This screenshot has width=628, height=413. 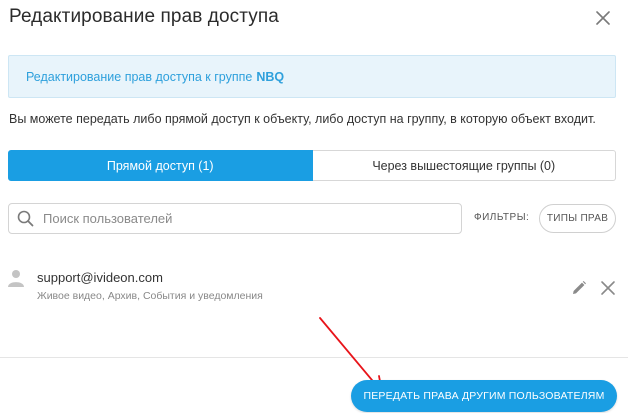 What do you see at coordinates (270, 76) in the screenshot?
I see `group-name: NBQ` at bounding box center [270, 76].